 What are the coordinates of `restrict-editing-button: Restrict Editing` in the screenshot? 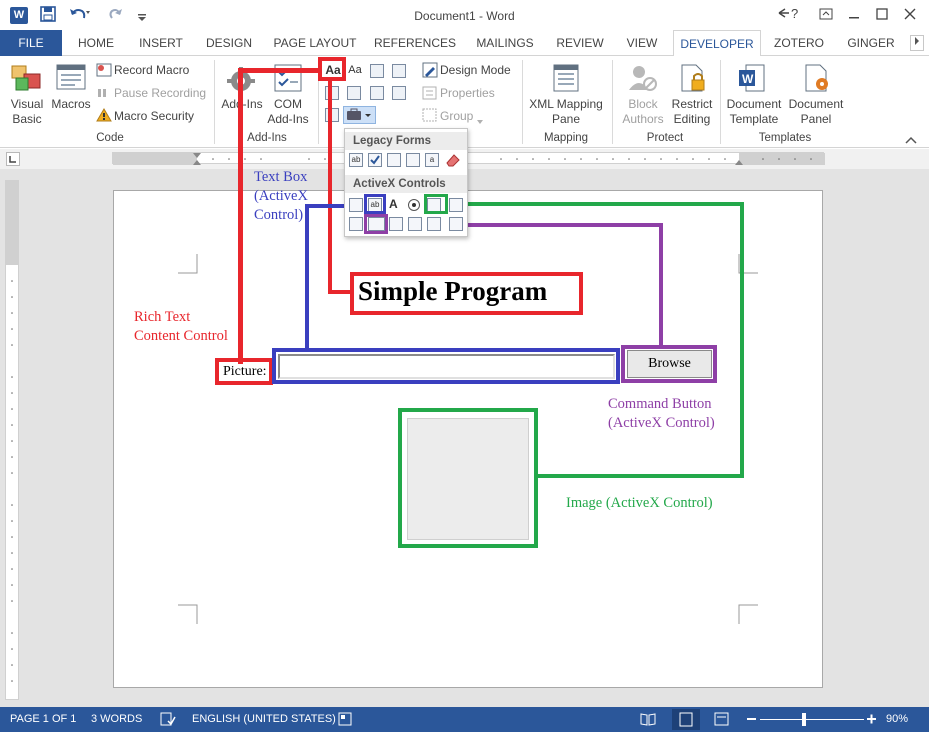 It's located at (692, 112).